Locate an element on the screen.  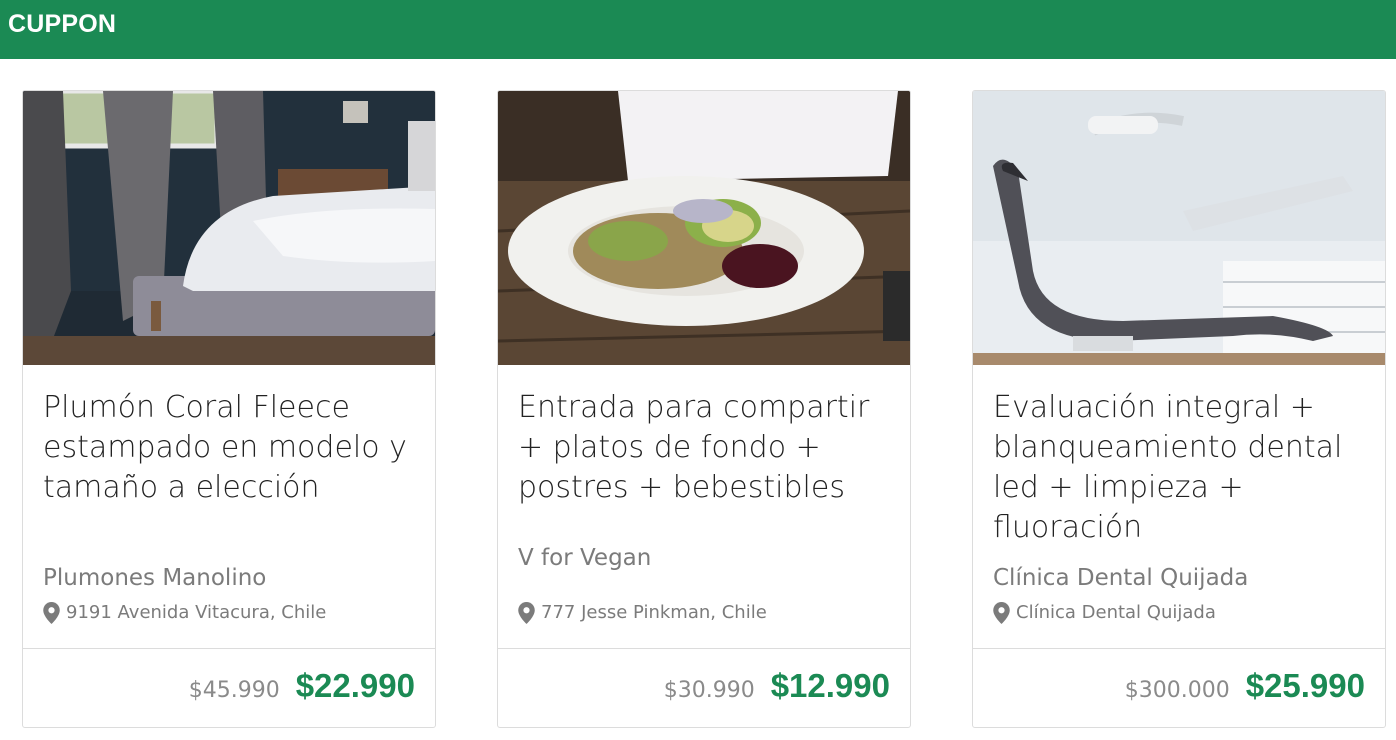
deal-address-text: Clínica Dental Quijada is located at coordinates (1116, 612).